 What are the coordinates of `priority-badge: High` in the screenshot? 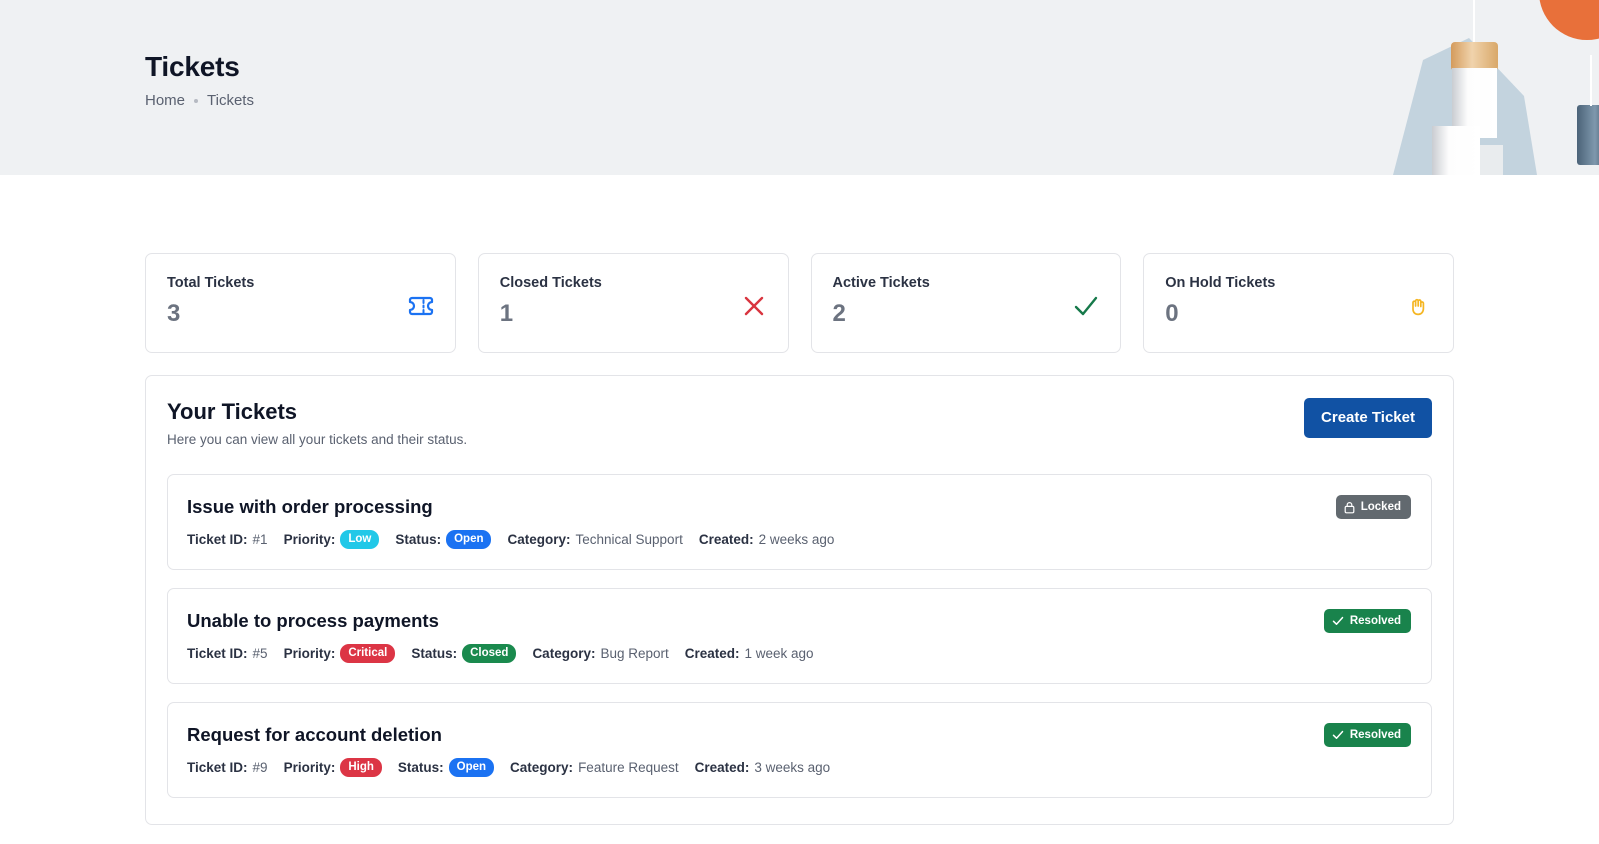 It's located at (361, 767).